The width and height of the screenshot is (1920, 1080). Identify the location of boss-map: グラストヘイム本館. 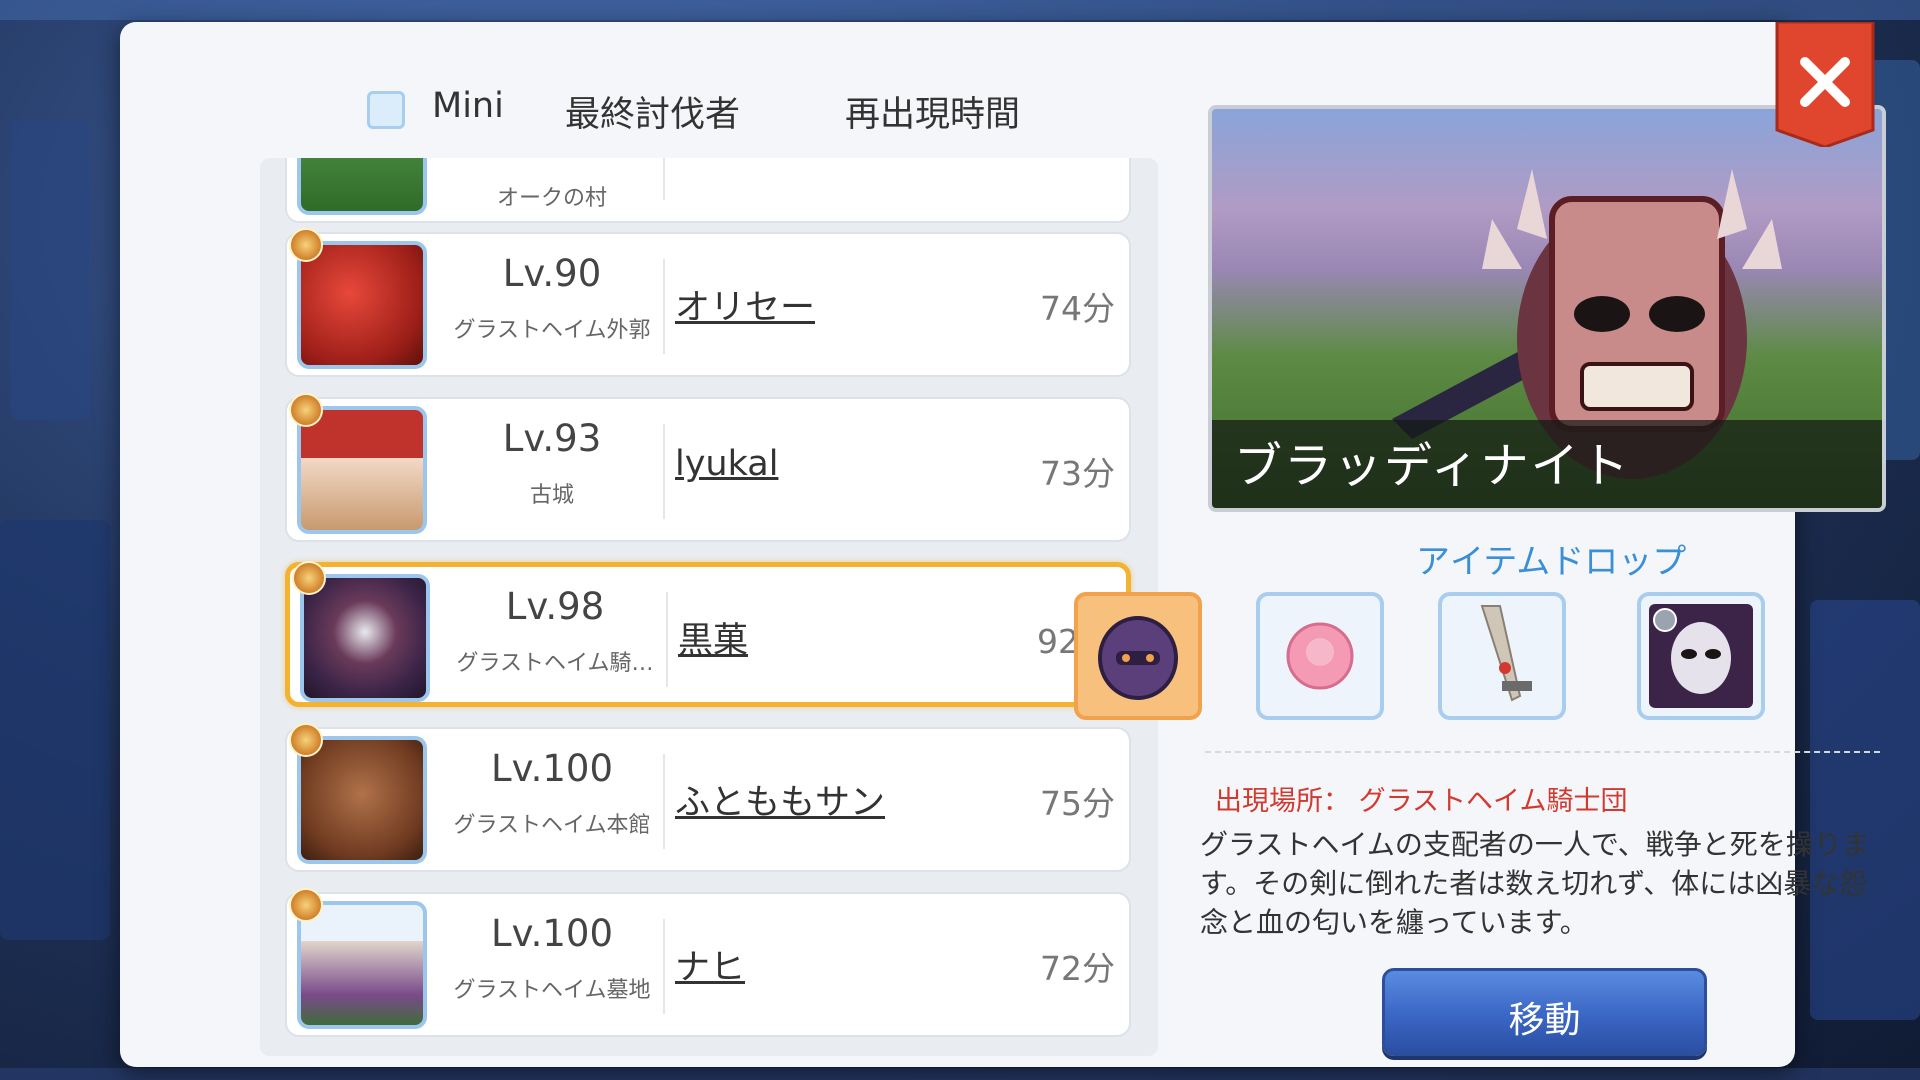
(552, 825).